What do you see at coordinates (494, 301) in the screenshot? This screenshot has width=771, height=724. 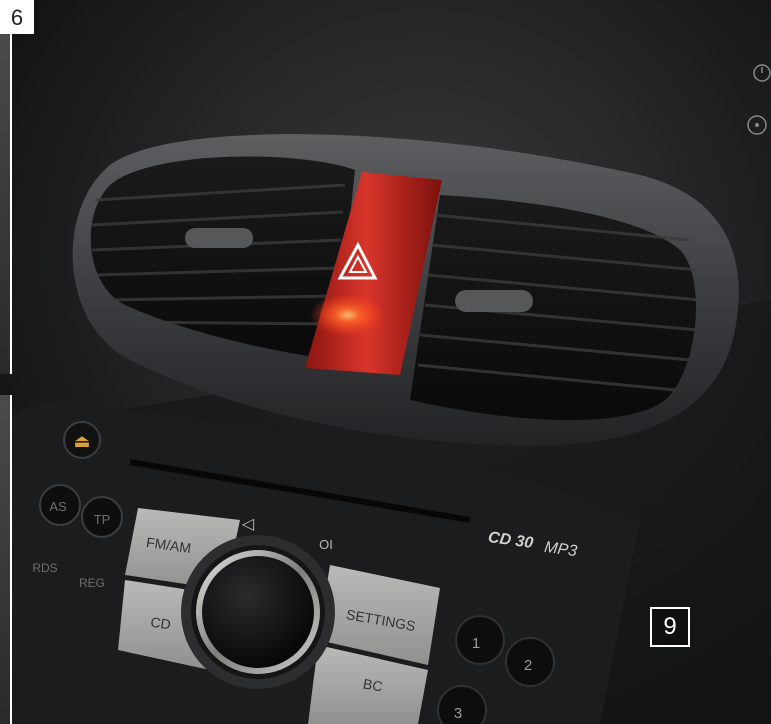 I see `right-vent-adjuster` at bounding box center [494, 301].